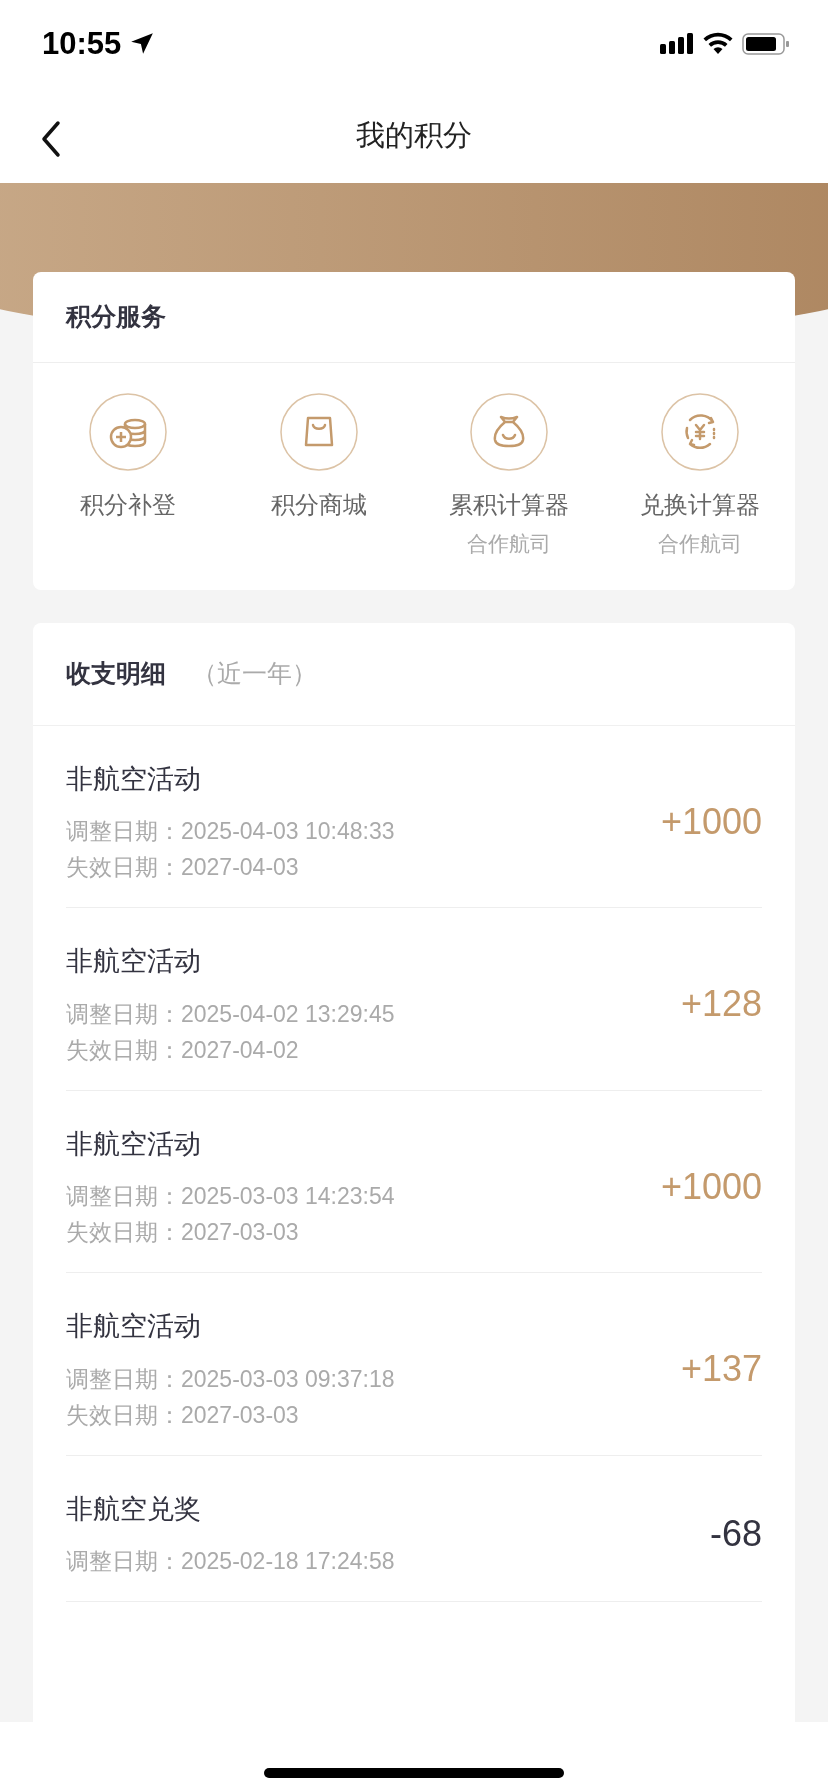 The width and height of the screenshot is (828, 1792). Describe the element at coordinates (128, 476) in the screenshot. I see `service-button: 积分补登` at that location.